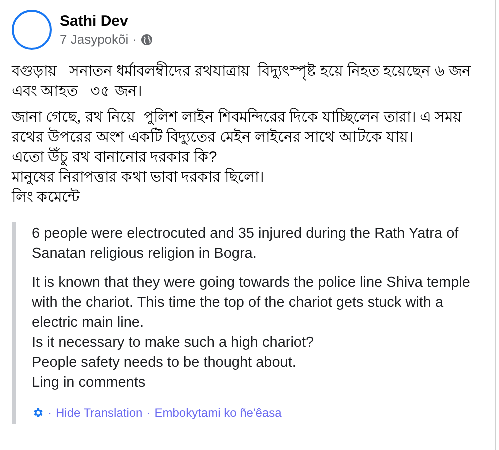 Image resolution: width=499 pixels, height=450 pixels. I want to click on avatar, so click(32, 30).